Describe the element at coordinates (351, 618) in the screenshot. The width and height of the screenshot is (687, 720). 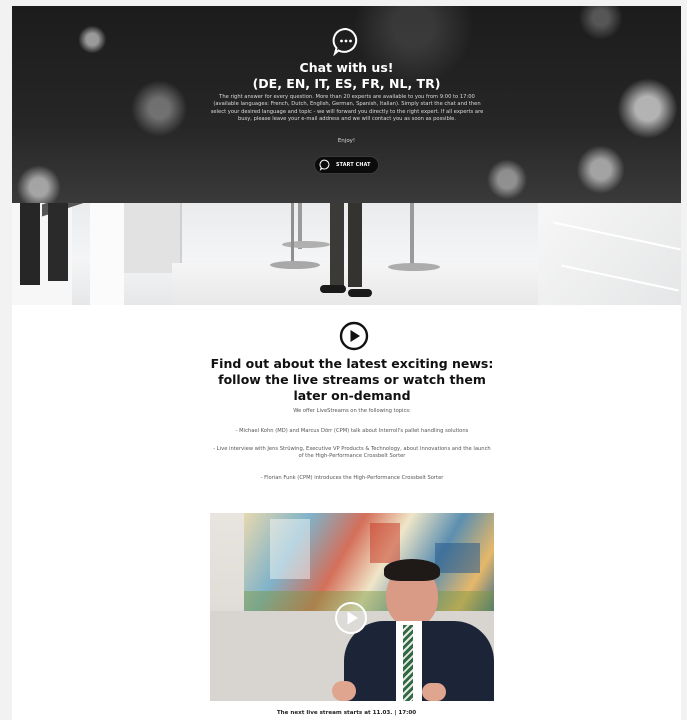
I see `video-play-icon` at that location.